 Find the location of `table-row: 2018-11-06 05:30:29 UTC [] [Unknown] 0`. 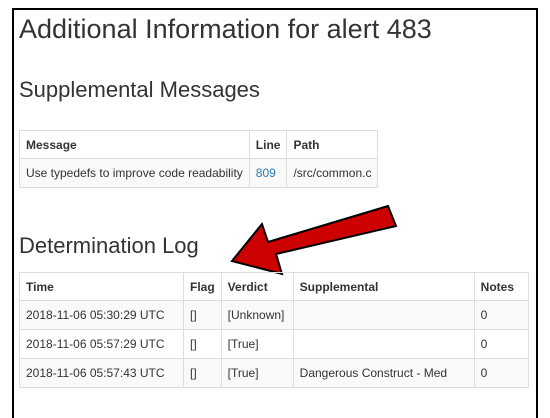

table-row: 2018-11-06 05:30:29 UTC [] [Unknown] 0 is located at coordinates (274, 315).